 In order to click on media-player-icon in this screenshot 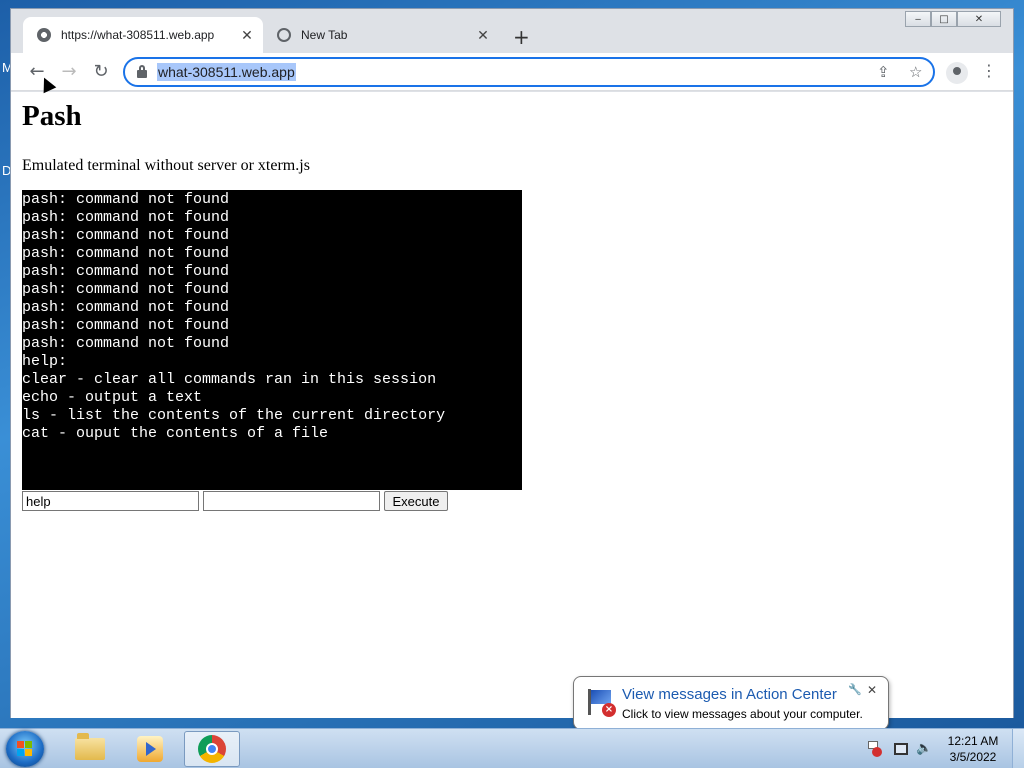, I will do `click(150, 749)`.